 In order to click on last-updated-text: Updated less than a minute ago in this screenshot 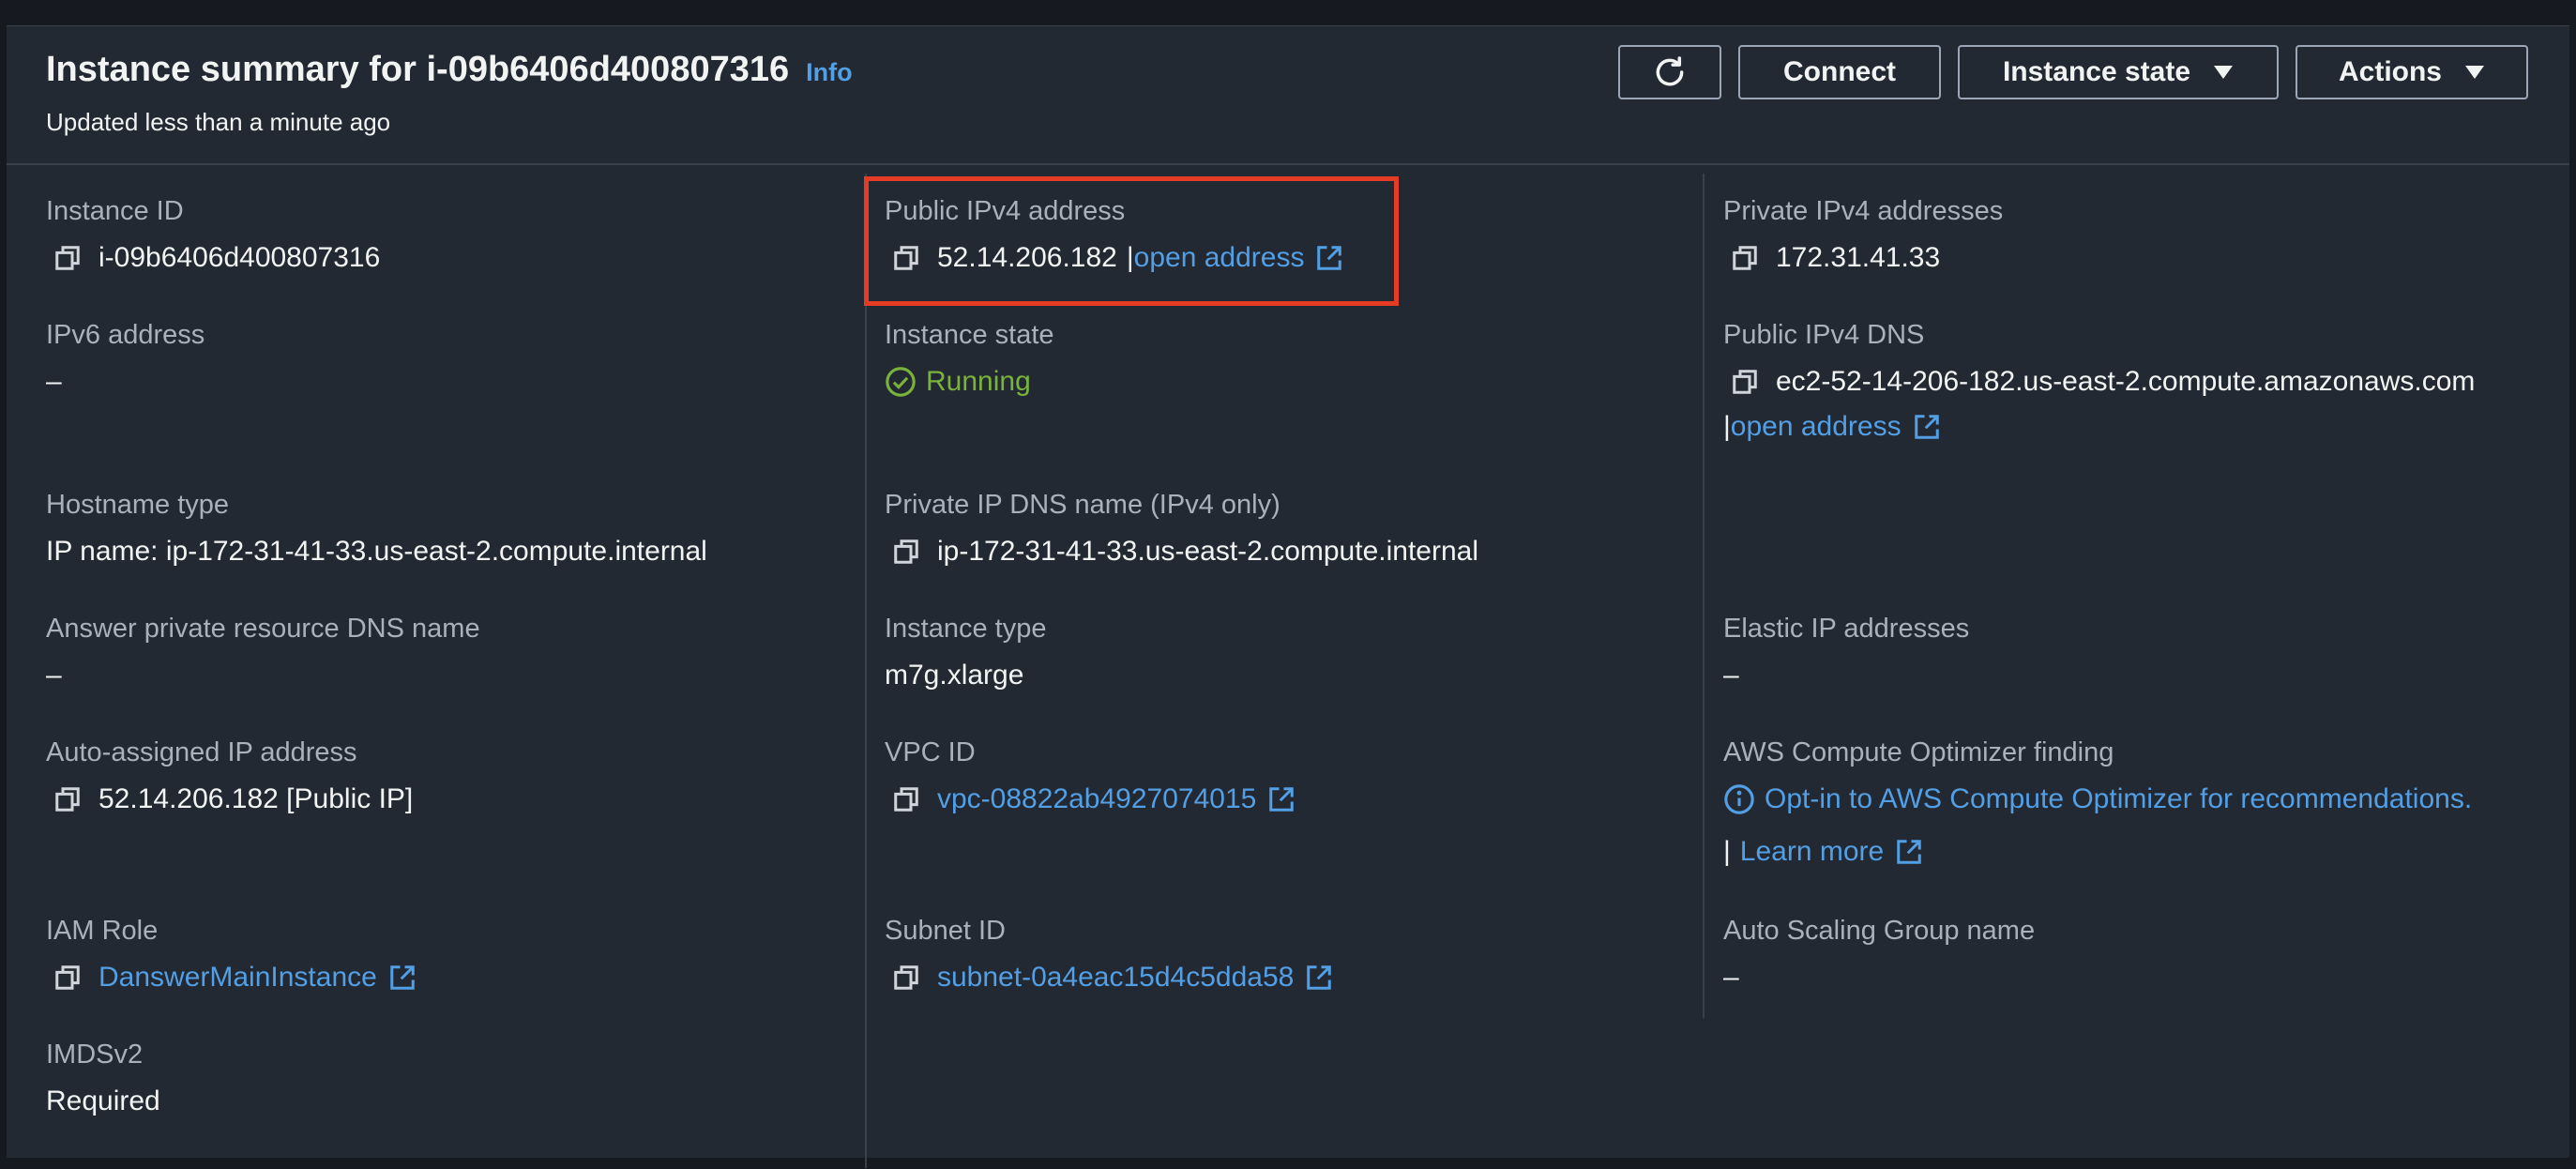, I will do `click(218, 122)`.